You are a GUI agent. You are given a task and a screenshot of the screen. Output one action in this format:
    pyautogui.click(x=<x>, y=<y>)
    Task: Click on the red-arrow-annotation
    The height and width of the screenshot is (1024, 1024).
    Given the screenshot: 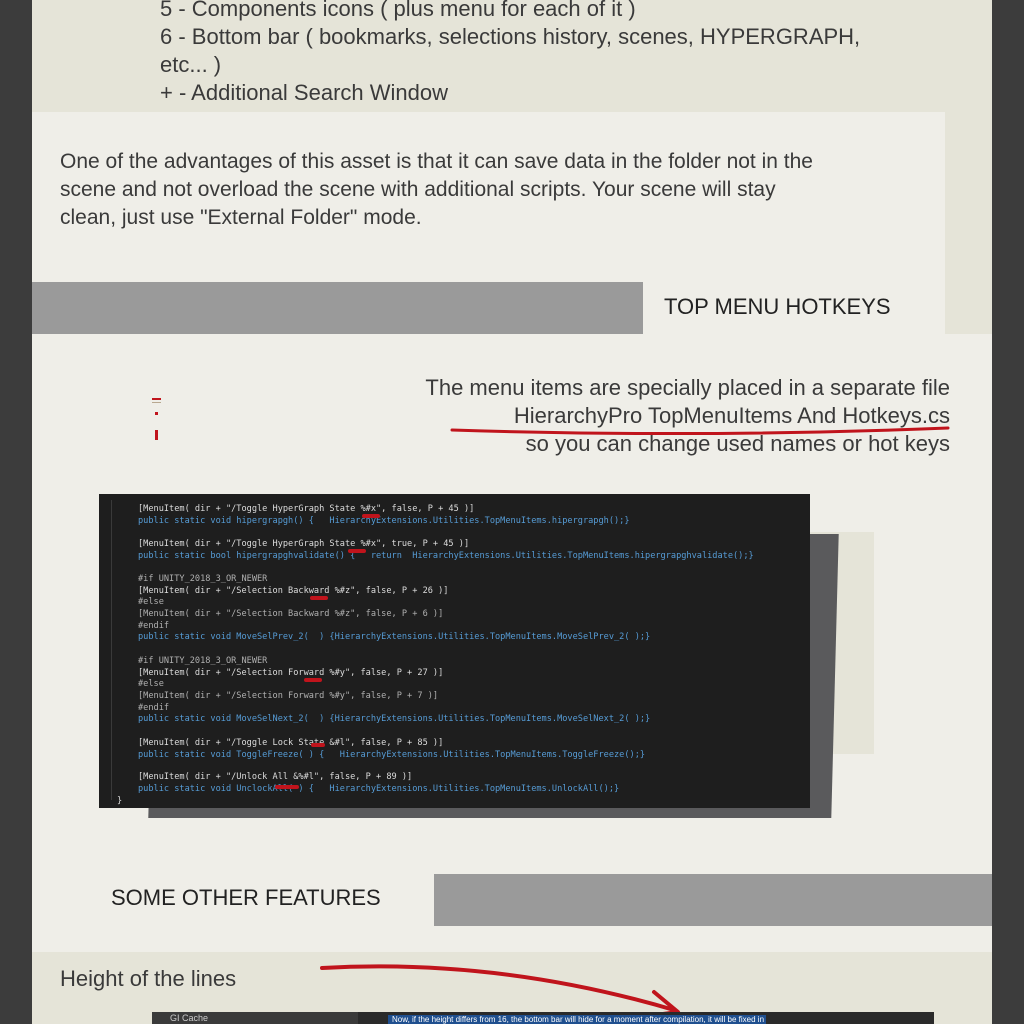 What is the action you would take?
    pyautogui.click(x=500, y=991)
    